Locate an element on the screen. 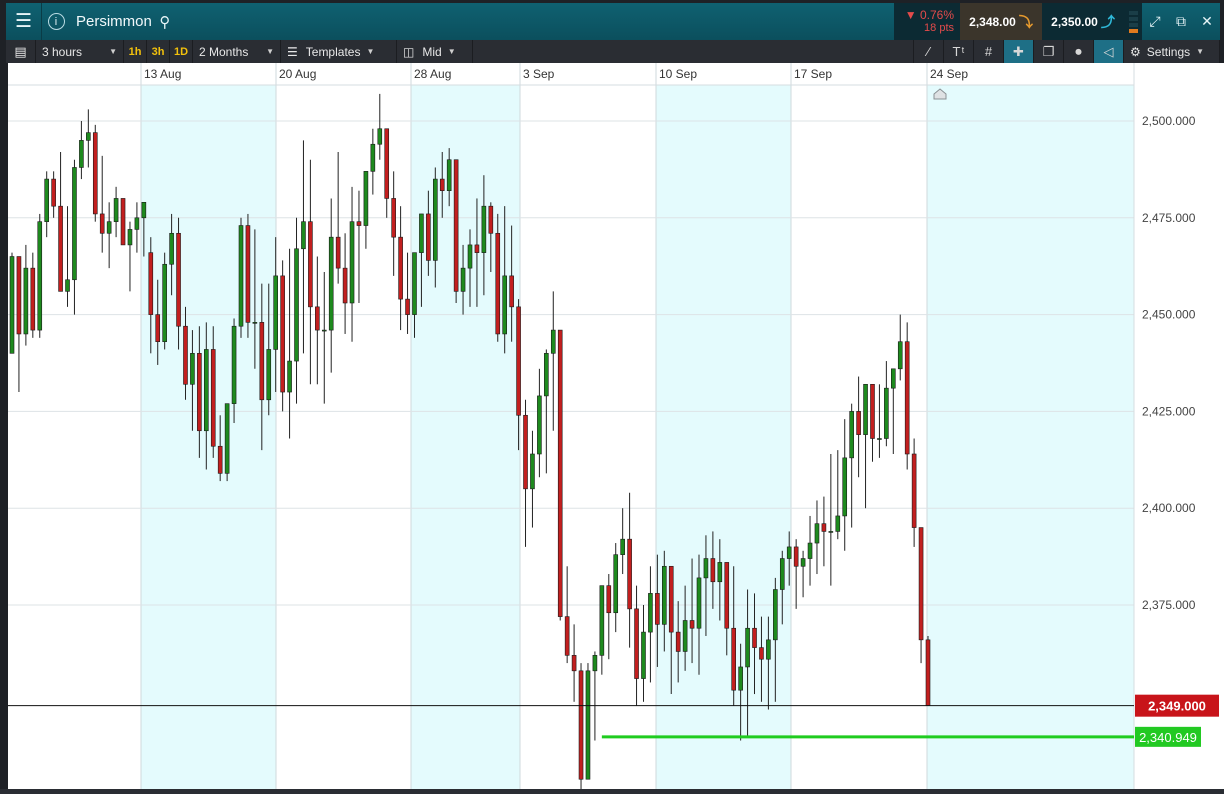 The width and height of the screenshot is (1224, 794). price-tick-label: 2,425.000 is located at coordinates (1169, 411).